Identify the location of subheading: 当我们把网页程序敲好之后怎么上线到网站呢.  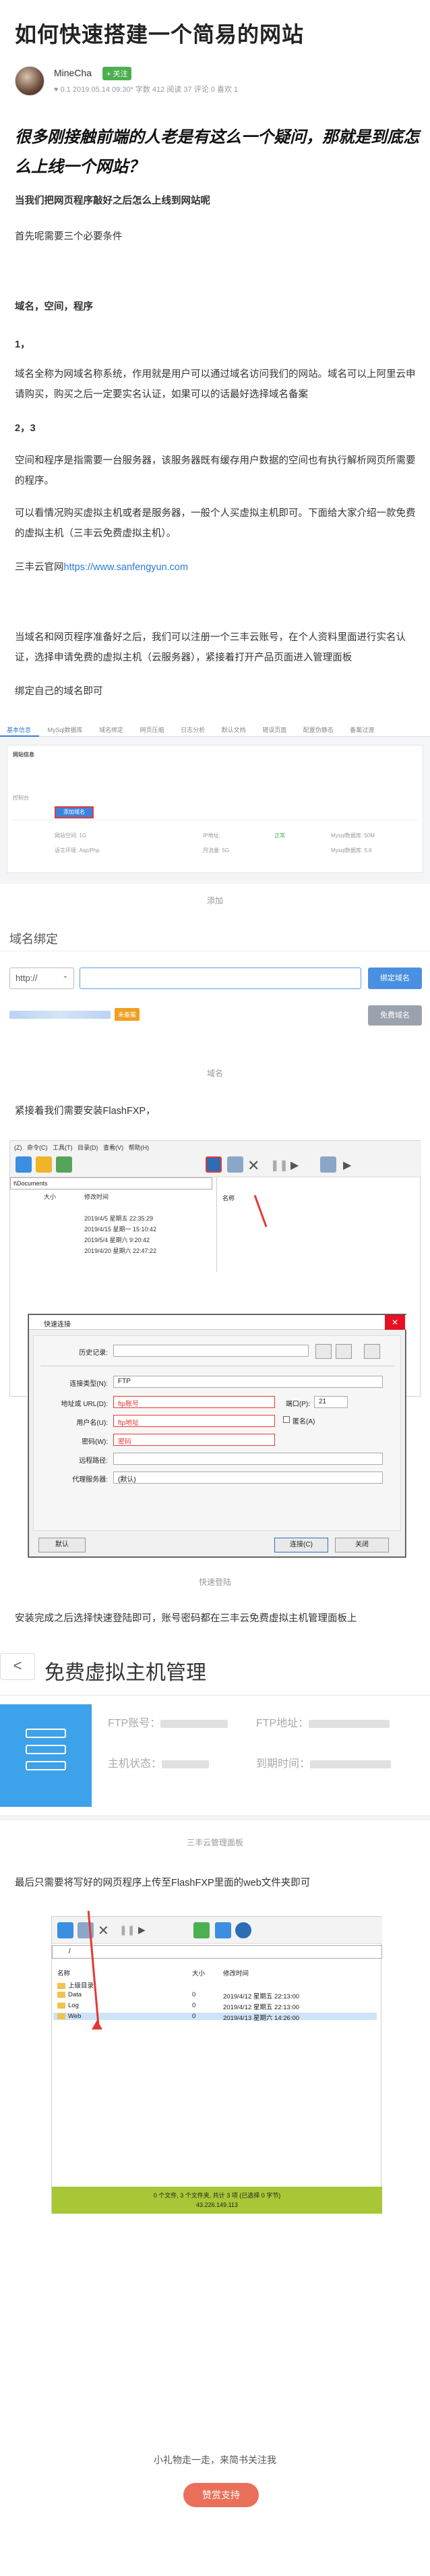
(112, 201).